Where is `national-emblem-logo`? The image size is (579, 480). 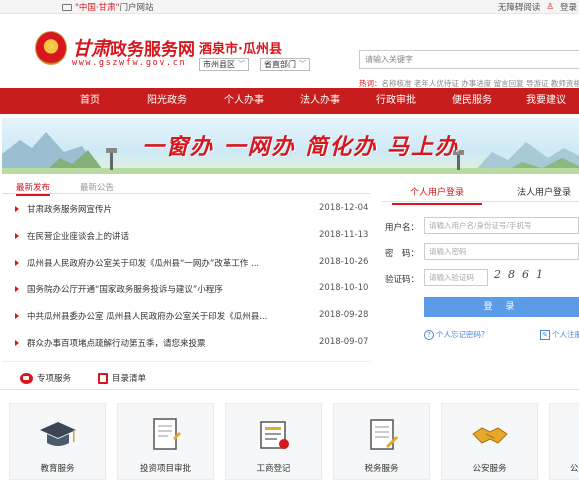 national-emblem-logo is located at coordinates (51, 48).